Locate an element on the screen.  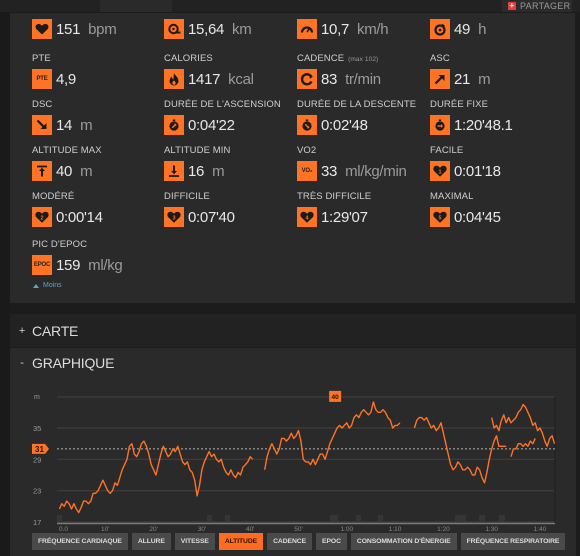
max-marker-label: 40 is located at coordinates (336, 397).